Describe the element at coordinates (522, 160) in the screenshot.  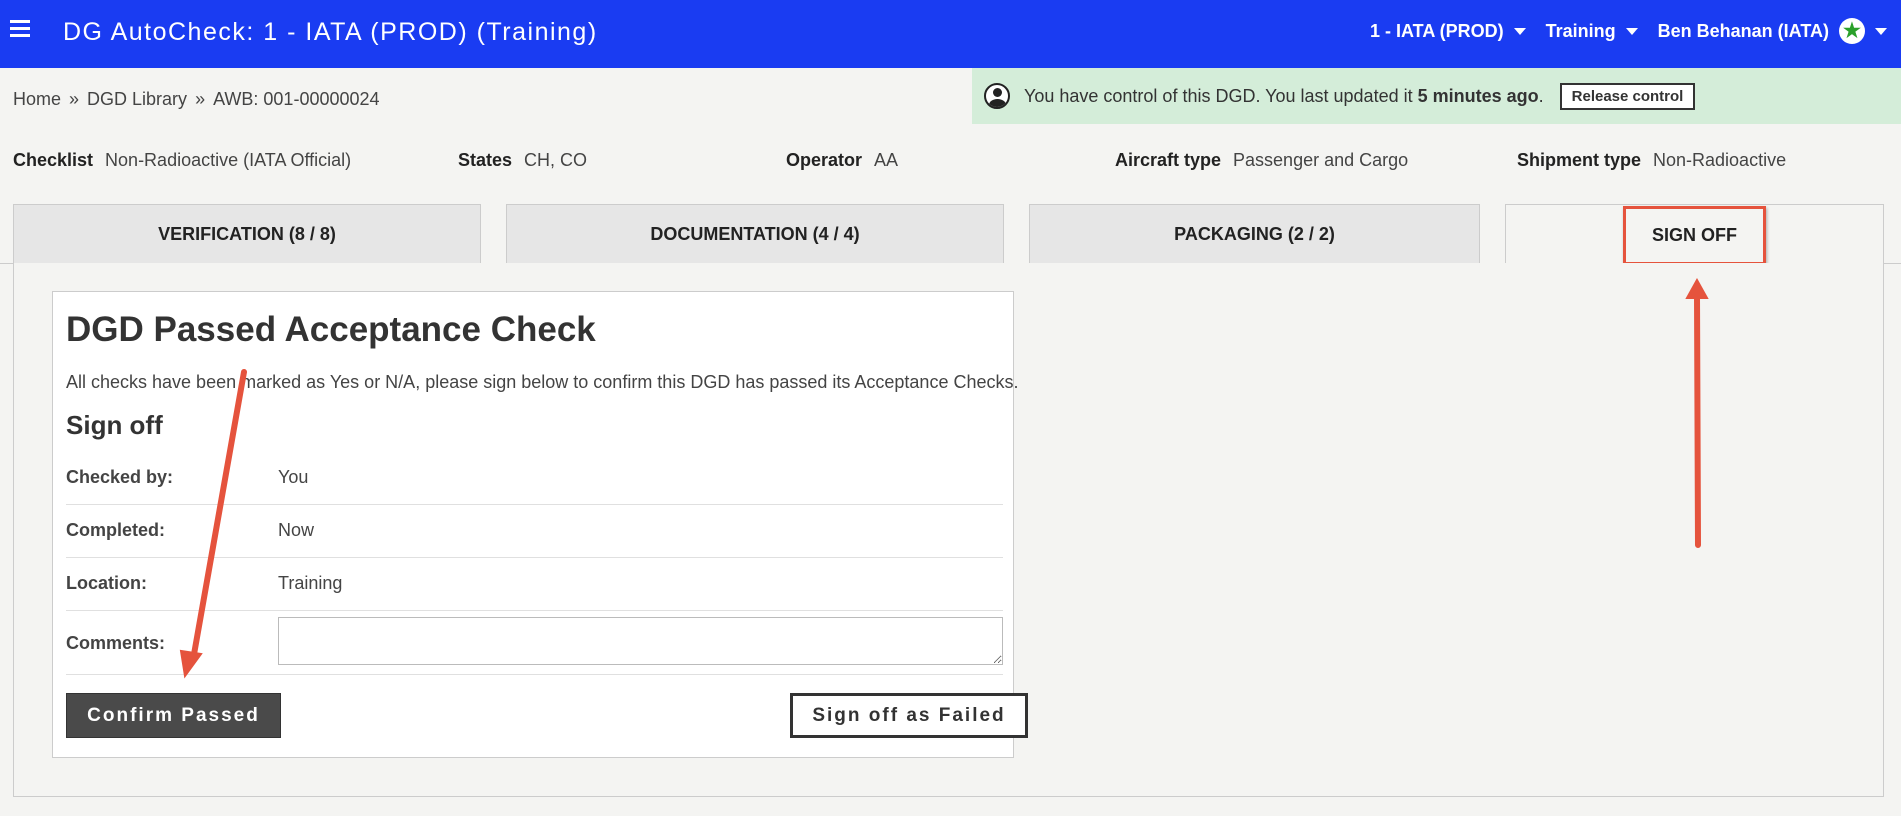
I see `info-states: States CH, CO` at that location.